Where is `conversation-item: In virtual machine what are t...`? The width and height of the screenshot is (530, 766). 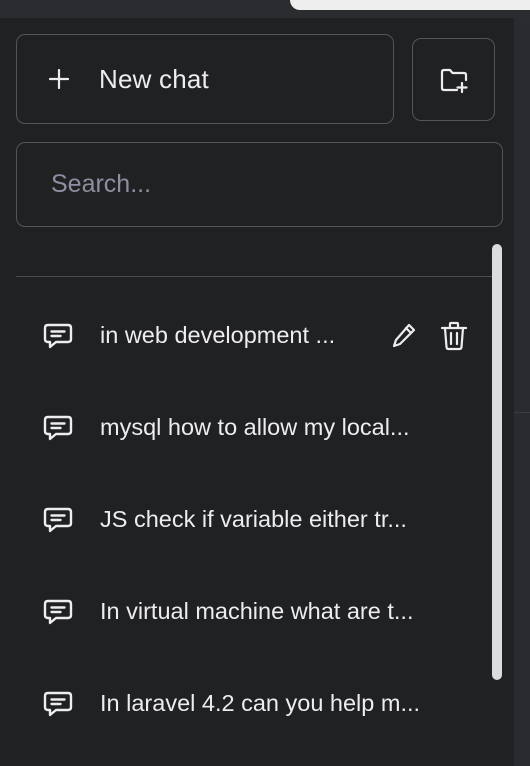
conversation-item: In virtual machine what are t... is located at coordinates (250, 612).